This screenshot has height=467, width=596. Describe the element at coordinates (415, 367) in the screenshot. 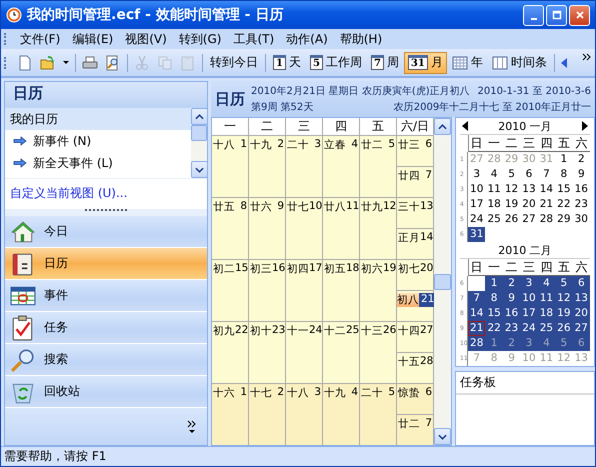

I see `day-cell: 十五28` at that location.